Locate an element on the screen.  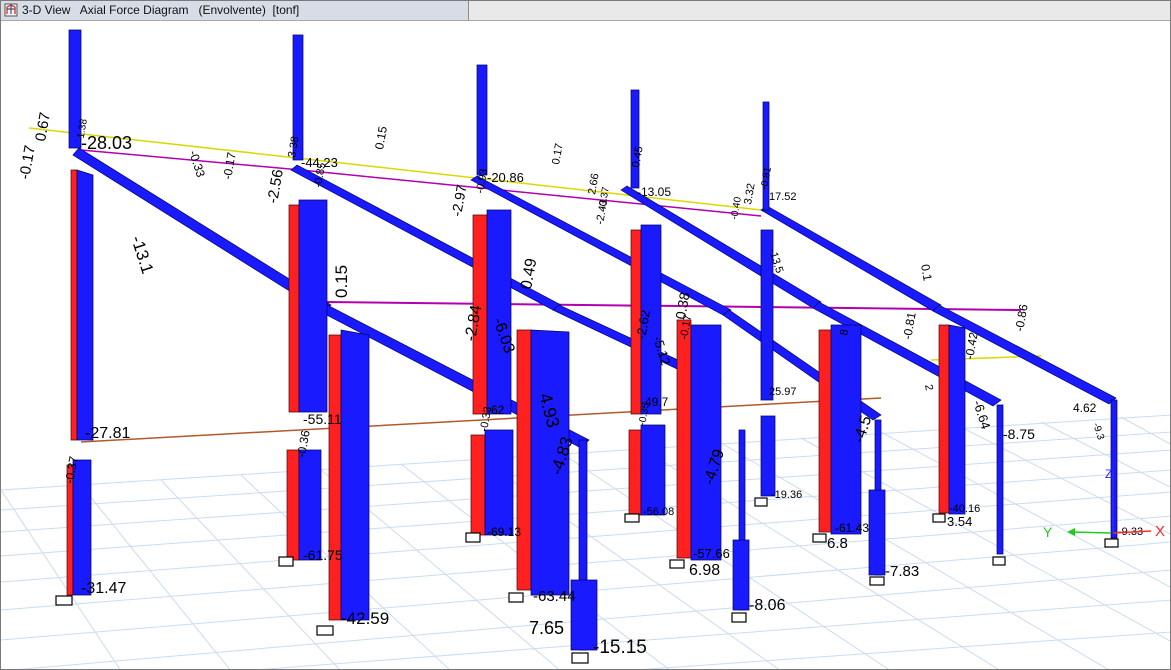
label: -28.03 is located at coordinates (106, 143).